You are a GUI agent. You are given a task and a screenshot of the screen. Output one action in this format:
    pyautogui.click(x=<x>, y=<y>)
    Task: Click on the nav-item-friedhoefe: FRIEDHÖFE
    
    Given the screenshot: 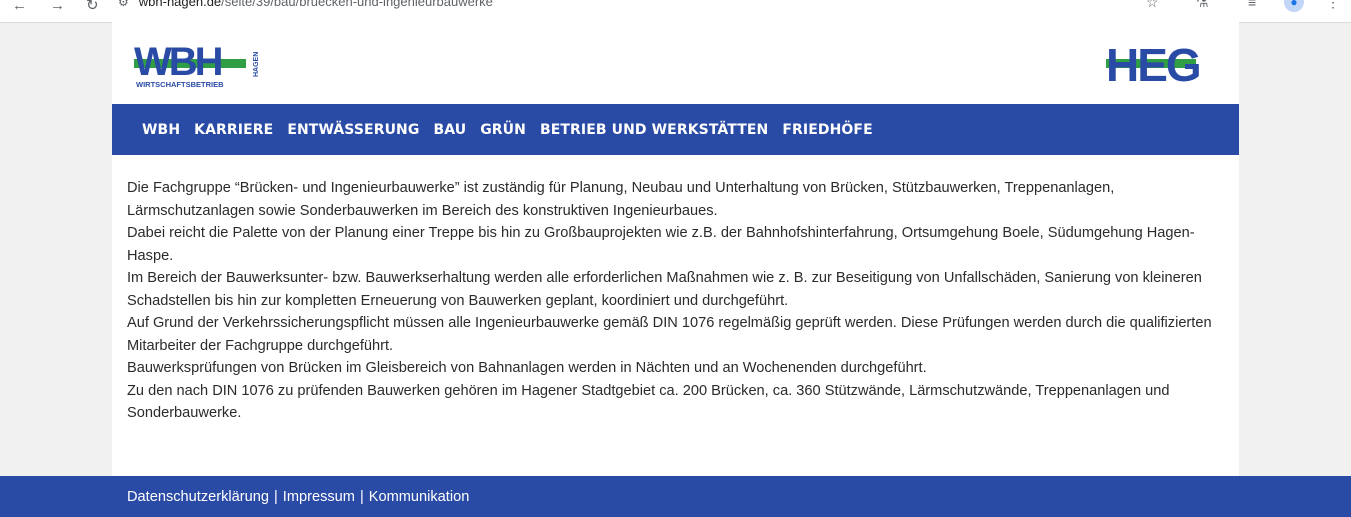 What is the action you would take?
    pyautogui.click(x=827, y=130)
    